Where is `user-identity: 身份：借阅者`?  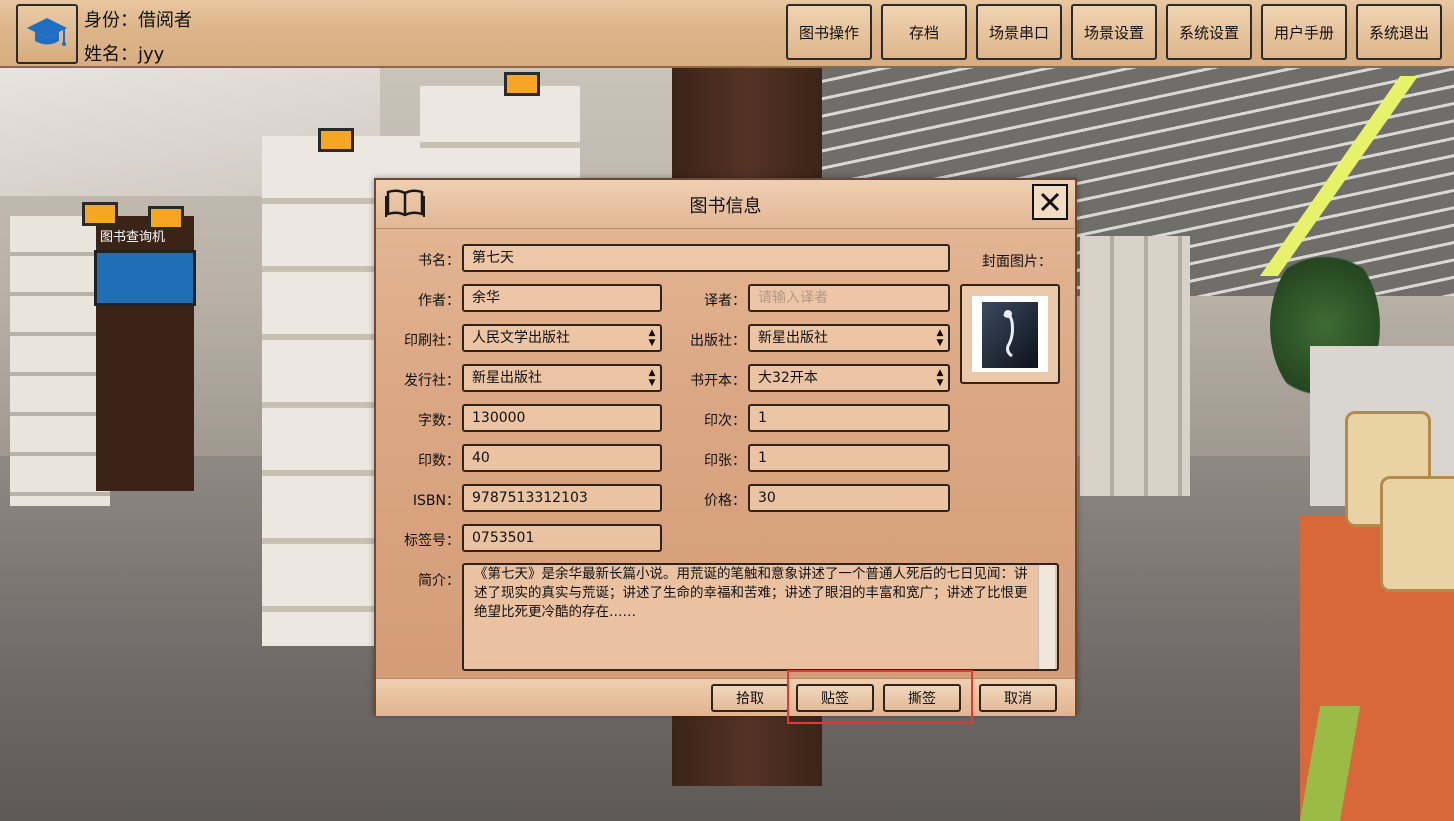 user-identity: 身份：借阅者 is located at coordinates (138, 20).